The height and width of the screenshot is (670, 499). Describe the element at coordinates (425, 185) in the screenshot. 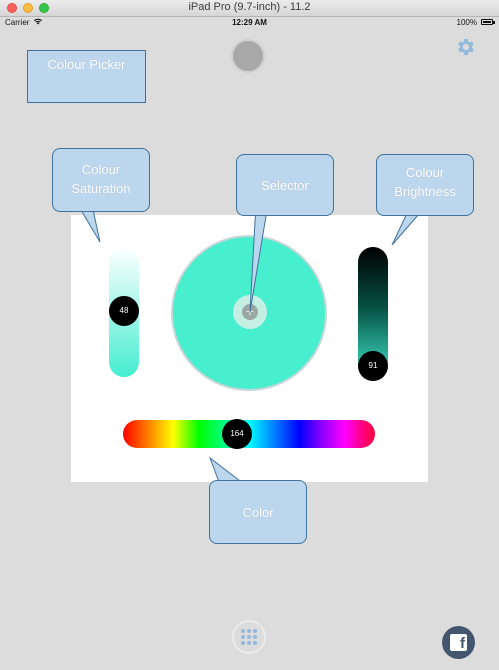

I see `brightness-callout: Colour Brightness` at that location.